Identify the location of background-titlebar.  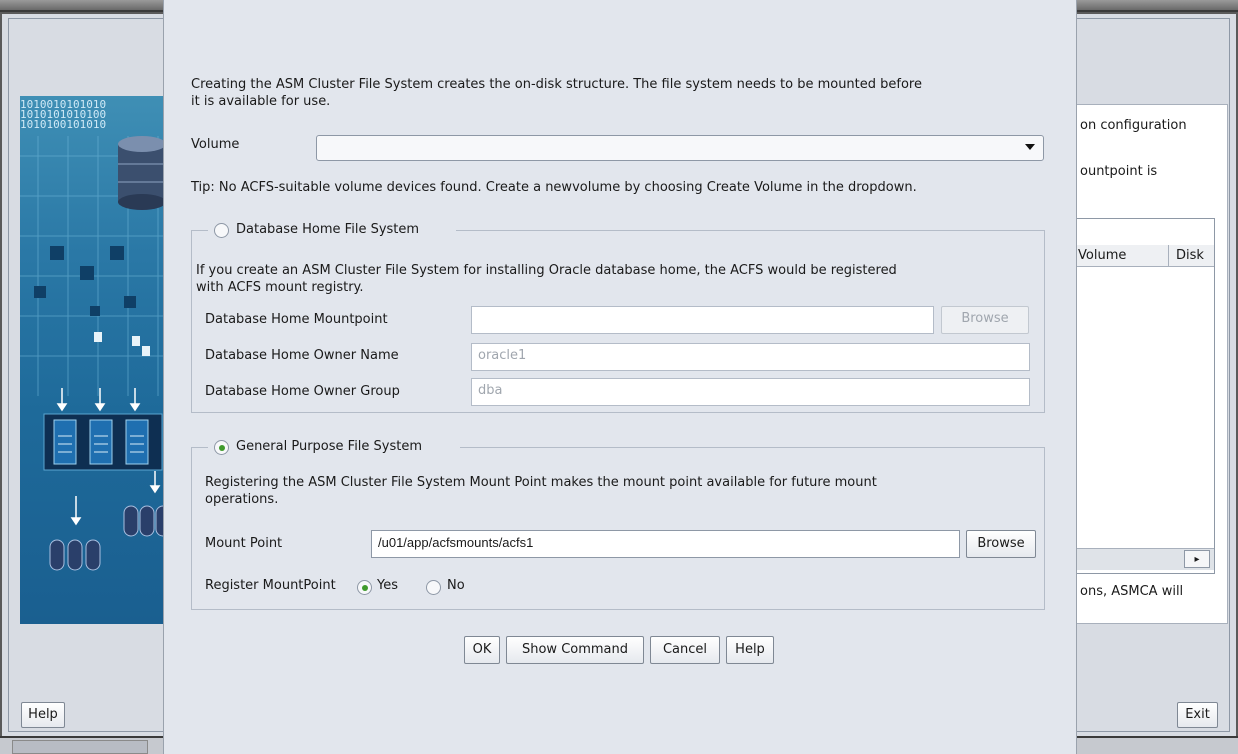
(82, 6).